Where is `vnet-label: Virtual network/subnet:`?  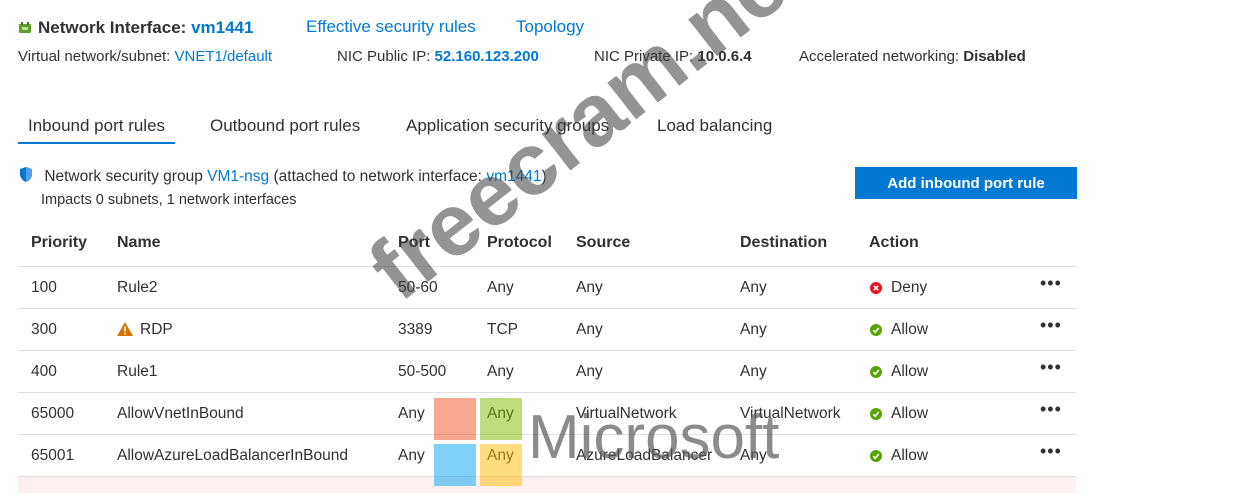 vnet-label: Virtual network/subnet: is located at coordinates (94, 56).